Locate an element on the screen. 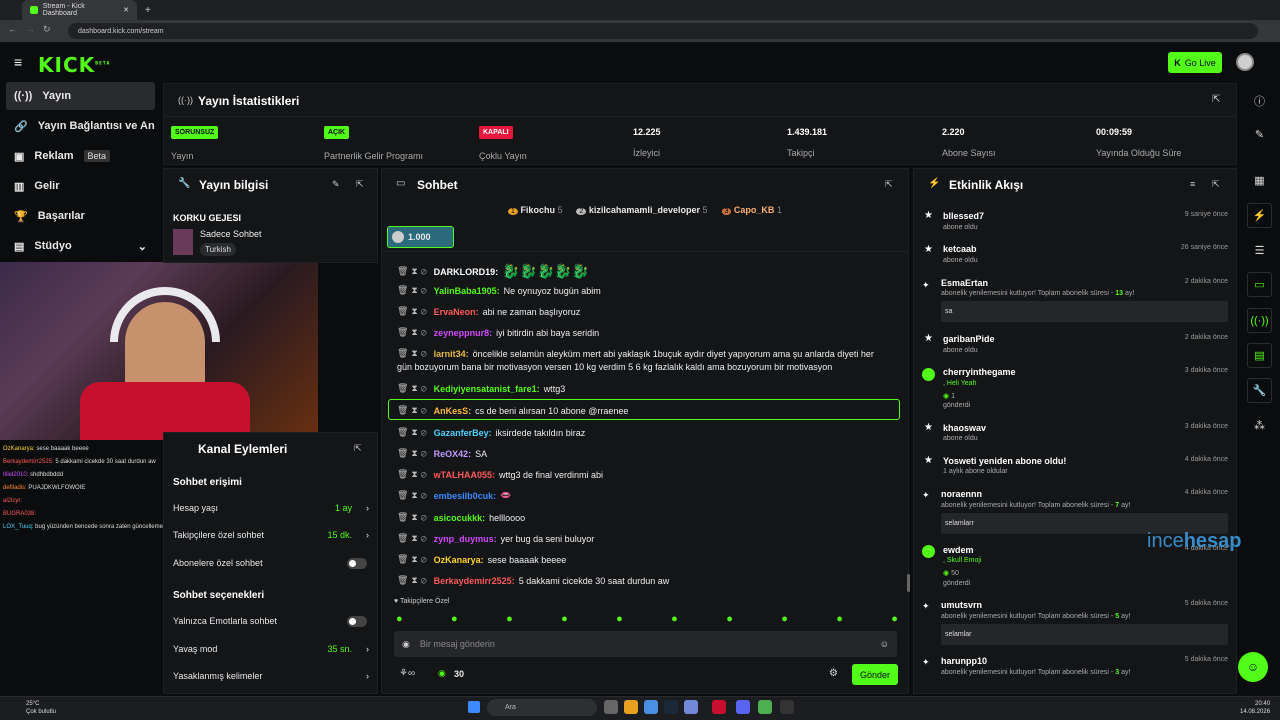 The height and width of the screenshot is (720, 1280). stats-icon: ▤ is located at coordinates (1259, 355).